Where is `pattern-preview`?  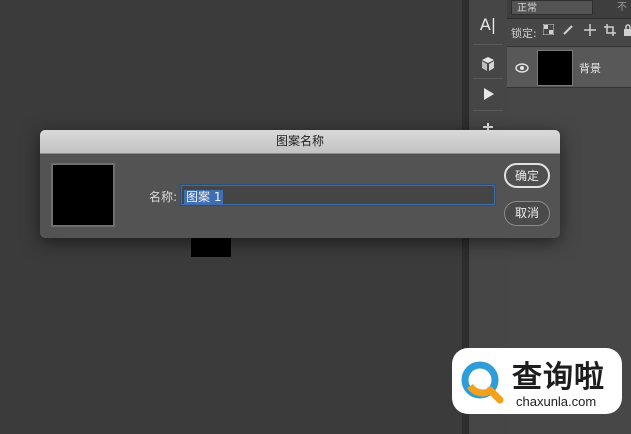 pattern-preview is located at coordinates (83, 195).